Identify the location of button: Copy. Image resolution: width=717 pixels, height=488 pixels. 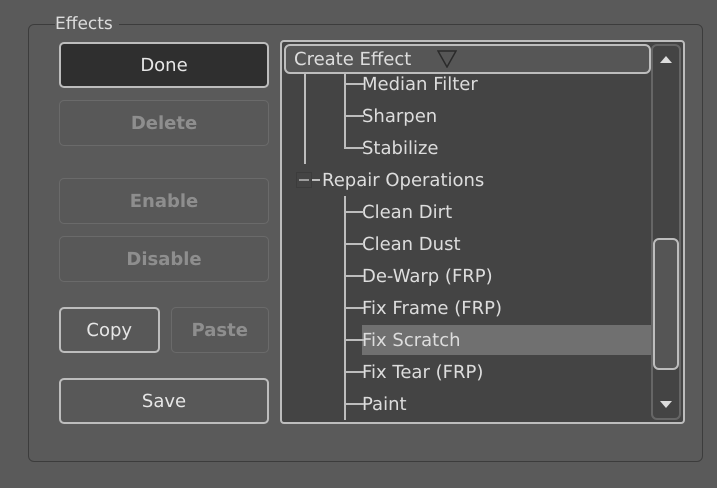
(109, 330).